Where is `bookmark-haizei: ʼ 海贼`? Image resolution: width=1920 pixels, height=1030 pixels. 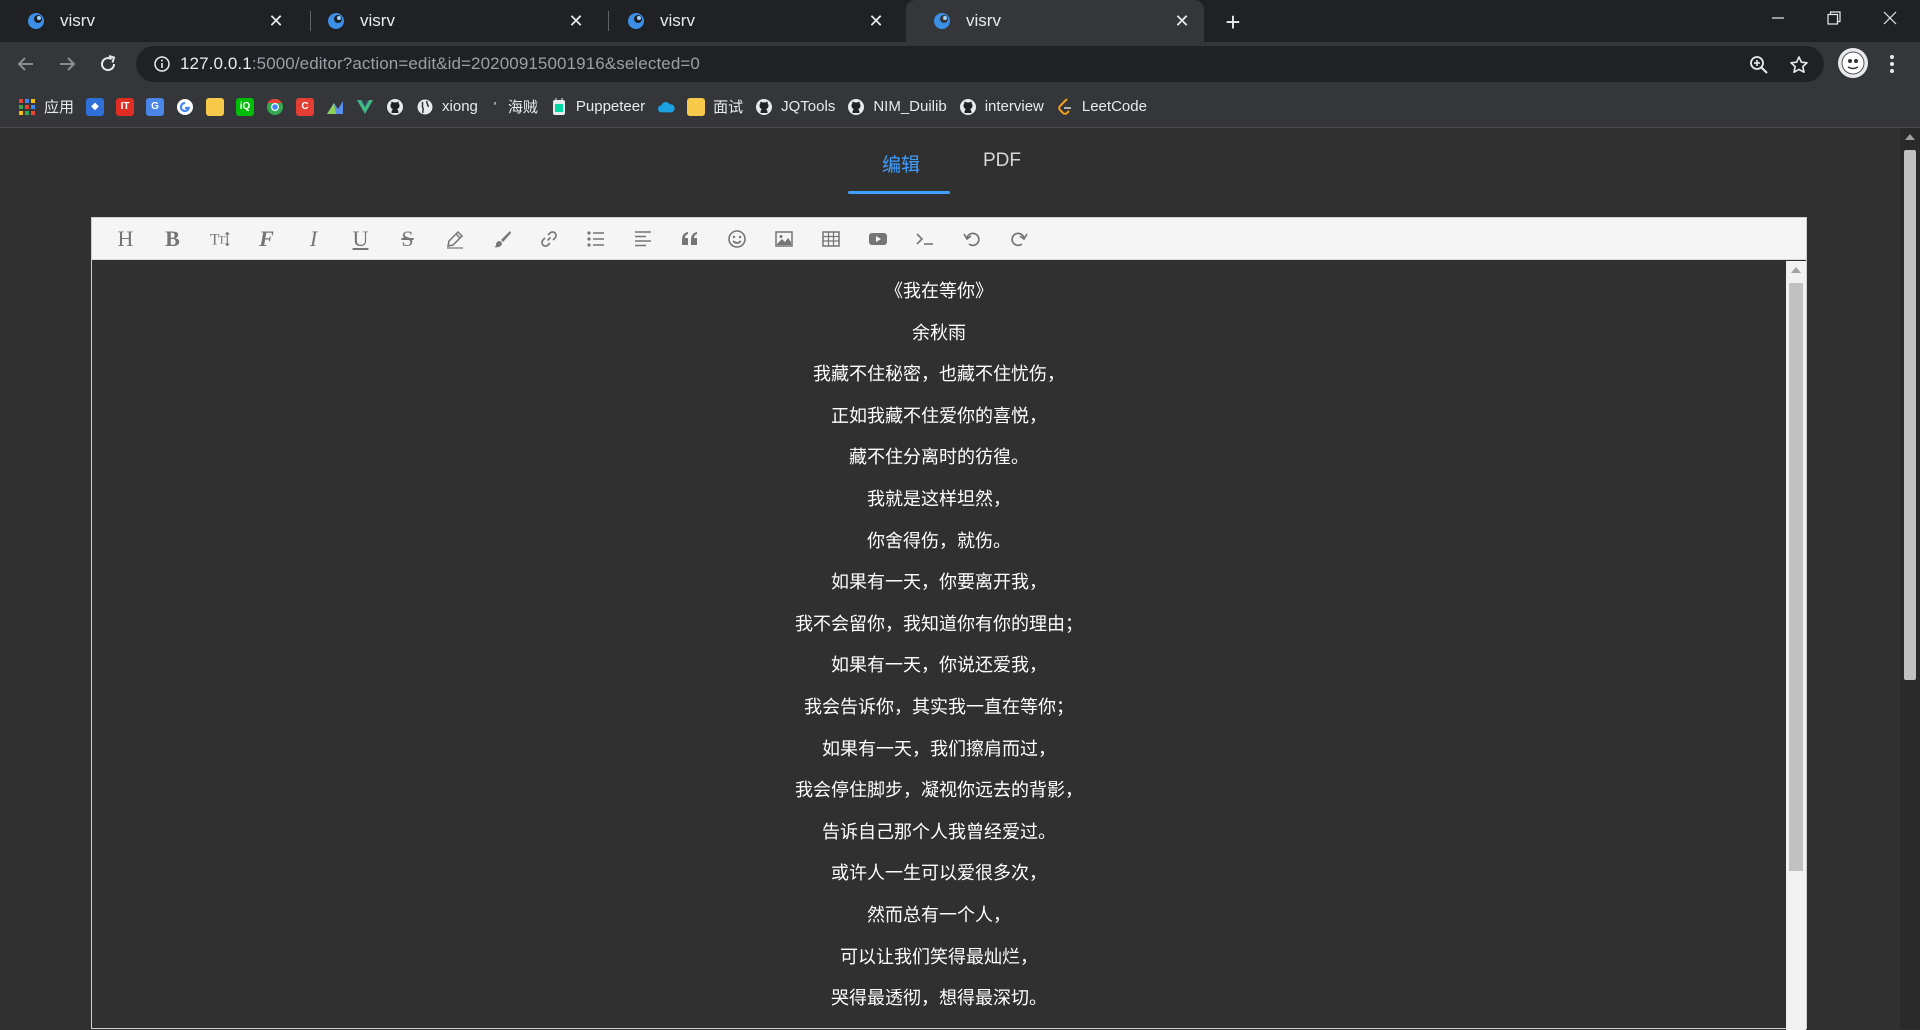
bookmark-haizei: ʼ 海贼 is located at coordinates (513, 107).